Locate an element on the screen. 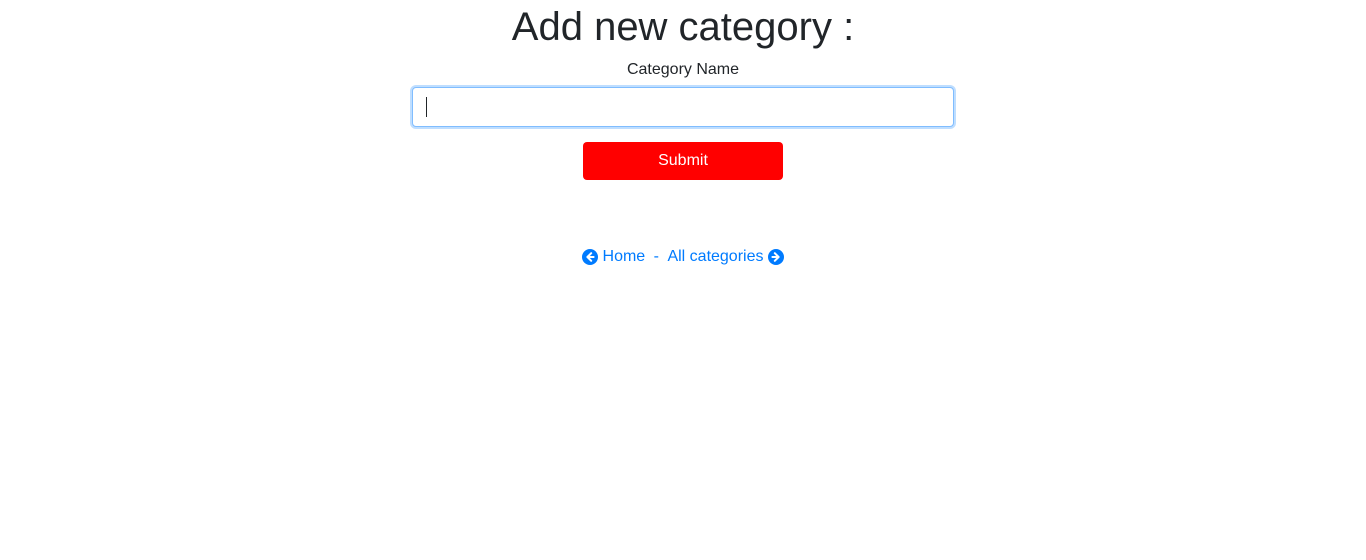 This screenshot has height=560, width=1366. submit-button: Submit is located at coordinates (683, 161).